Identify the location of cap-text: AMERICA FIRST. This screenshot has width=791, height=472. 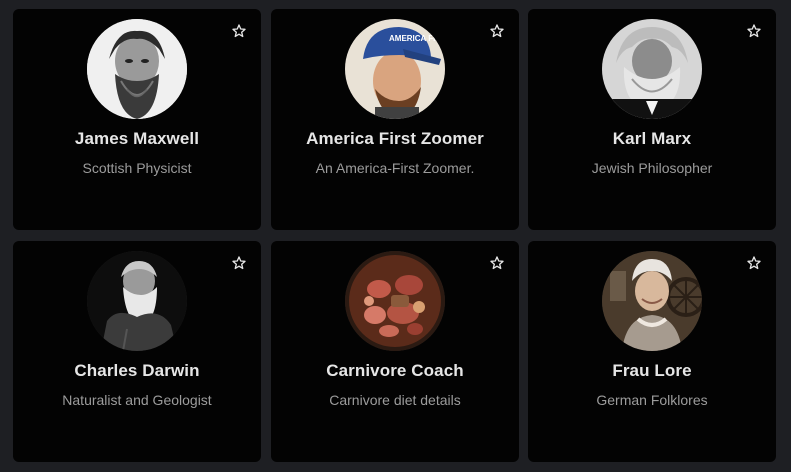
(417, 38).